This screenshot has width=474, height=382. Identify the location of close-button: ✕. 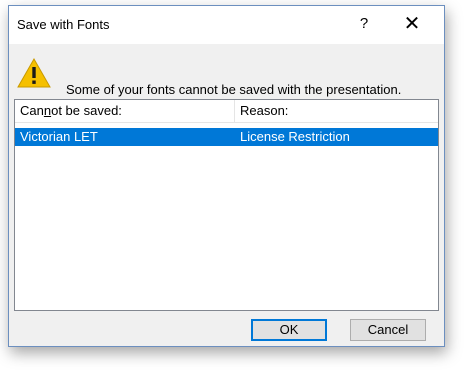
(412, 24).